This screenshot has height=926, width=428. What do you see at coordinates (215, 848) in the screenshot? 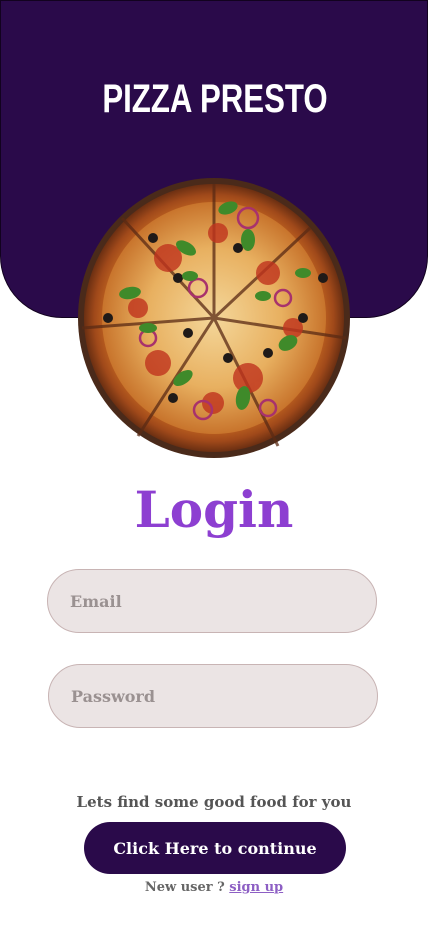
I see `continue-button: Click Here to continue` at bounding box center [215, 848].